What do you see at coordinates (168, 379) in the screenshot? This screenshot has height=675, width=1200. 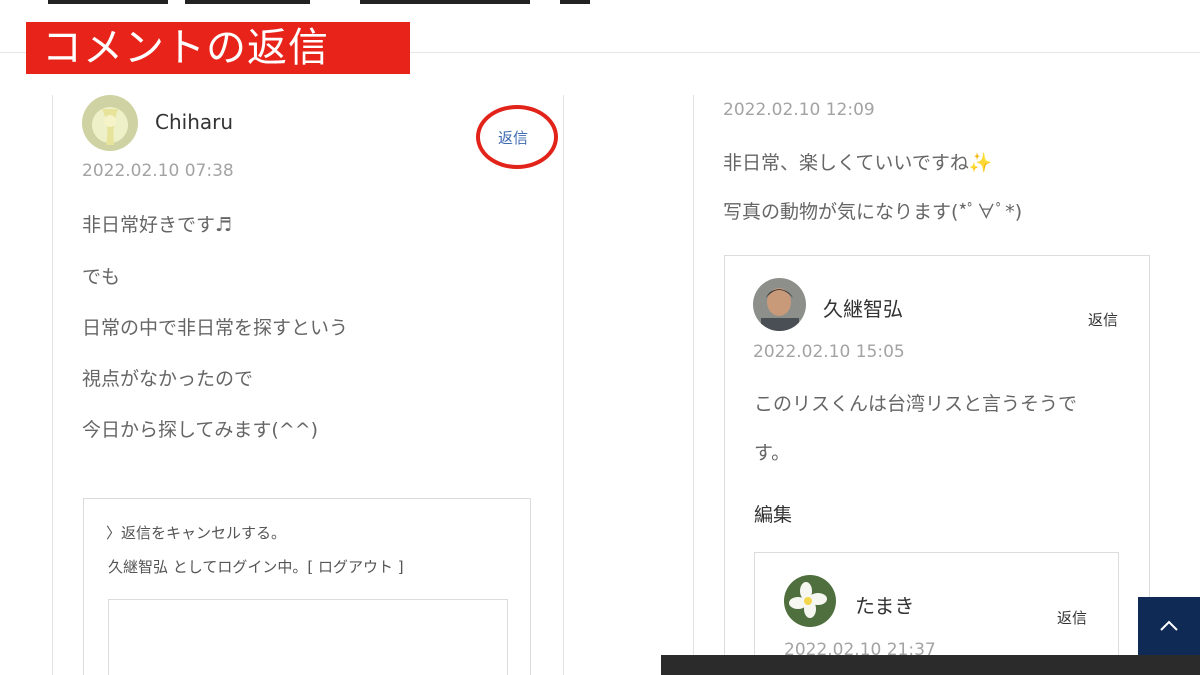 I see `comment-text-line: 視点がなかったので` at bounding box center [168, 379].